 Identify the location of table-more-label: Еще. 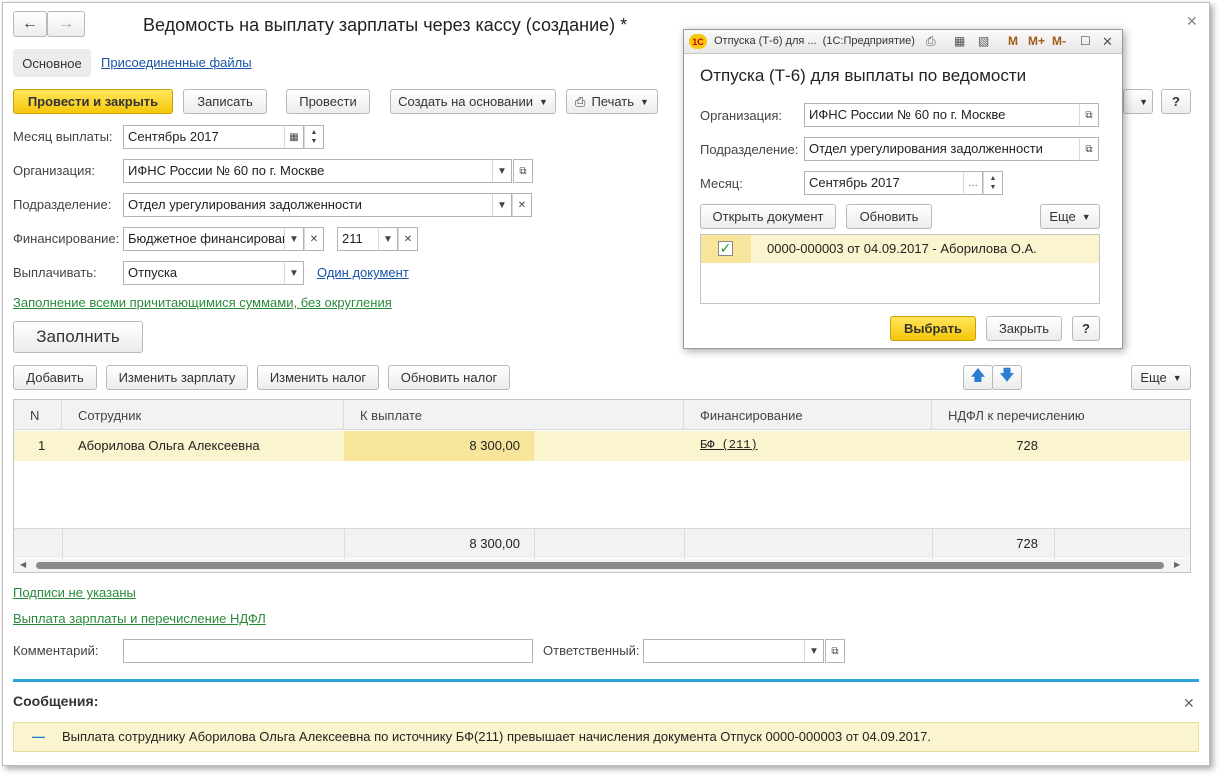
(1153, 377).